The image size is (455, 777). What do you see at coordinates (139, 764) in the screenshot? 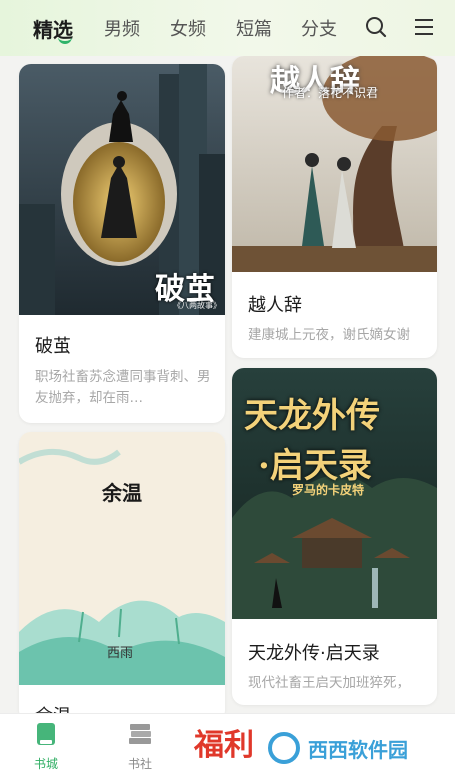
I see `nav-label: 书社` at bounding box center [139, 764].